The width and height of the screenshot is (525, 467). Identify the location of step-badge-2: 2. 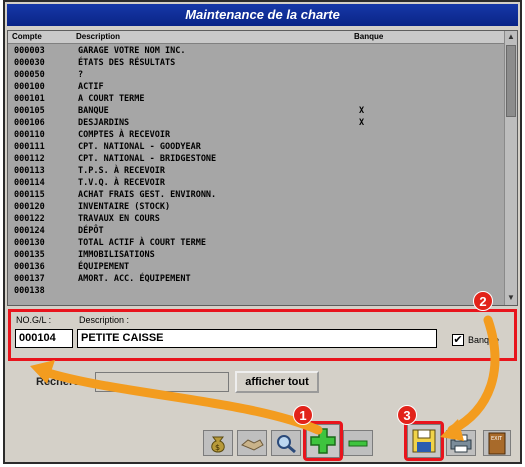
(483, 301).